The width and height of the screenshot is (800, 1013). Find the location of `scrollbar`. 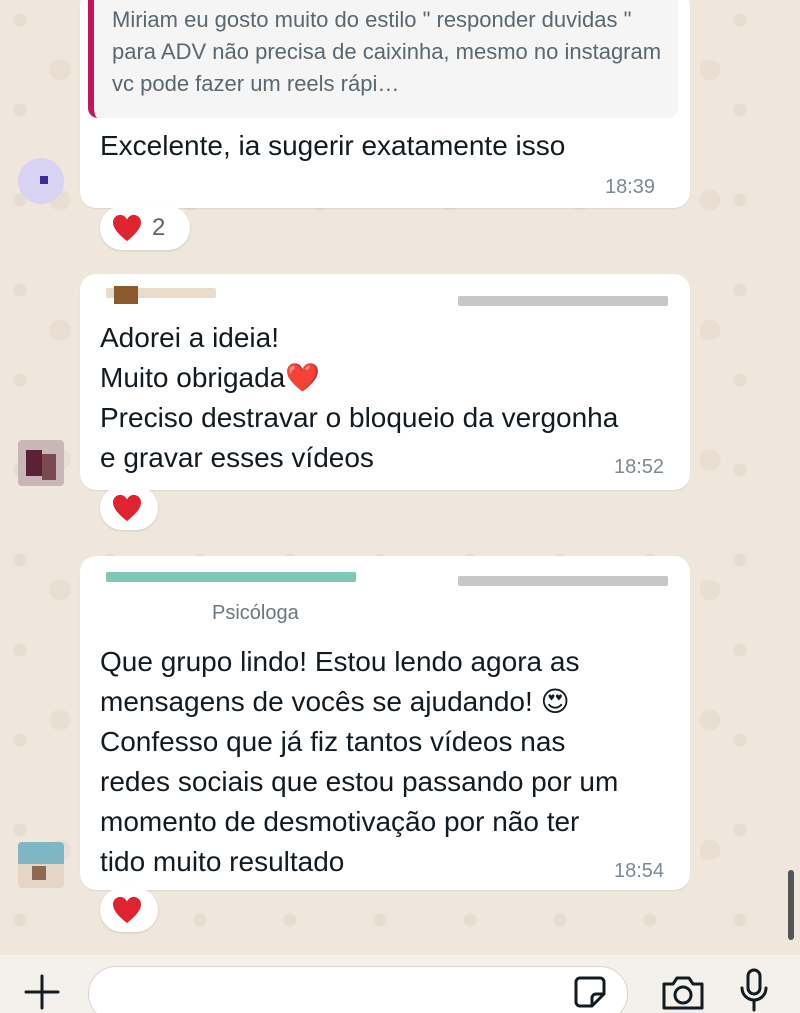

scrollbar is located at coordinates (791, 905).